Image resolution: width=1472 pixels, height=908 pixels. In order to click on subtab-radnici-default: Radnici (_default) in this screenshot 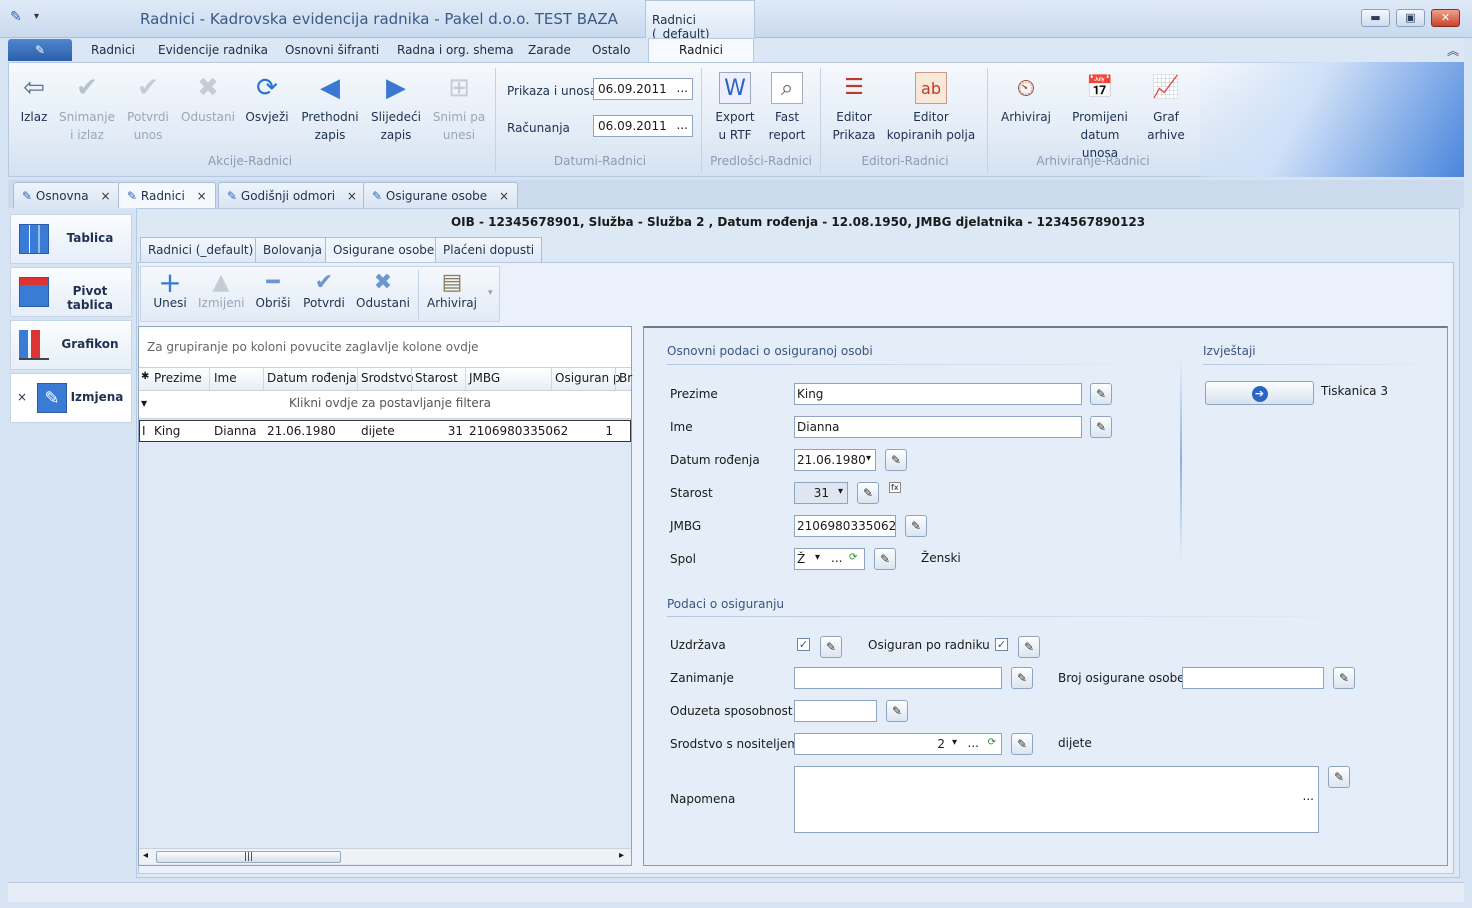, I will do `click(201, 250)`.